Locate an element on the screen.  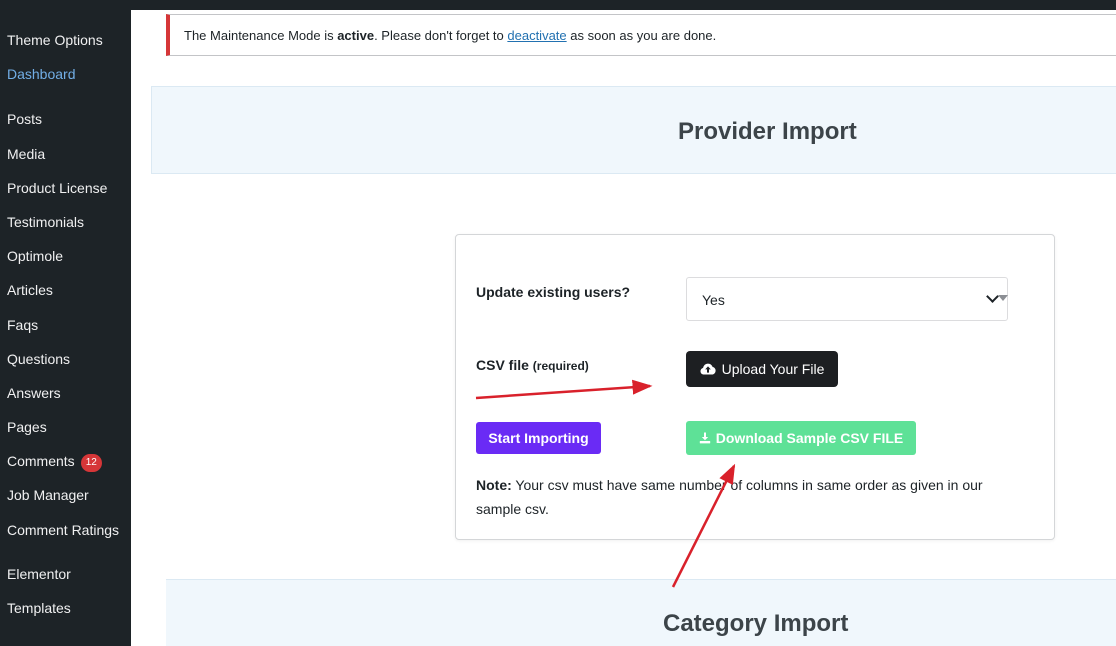
note-label: Note: is located at coordinates (494, 485).